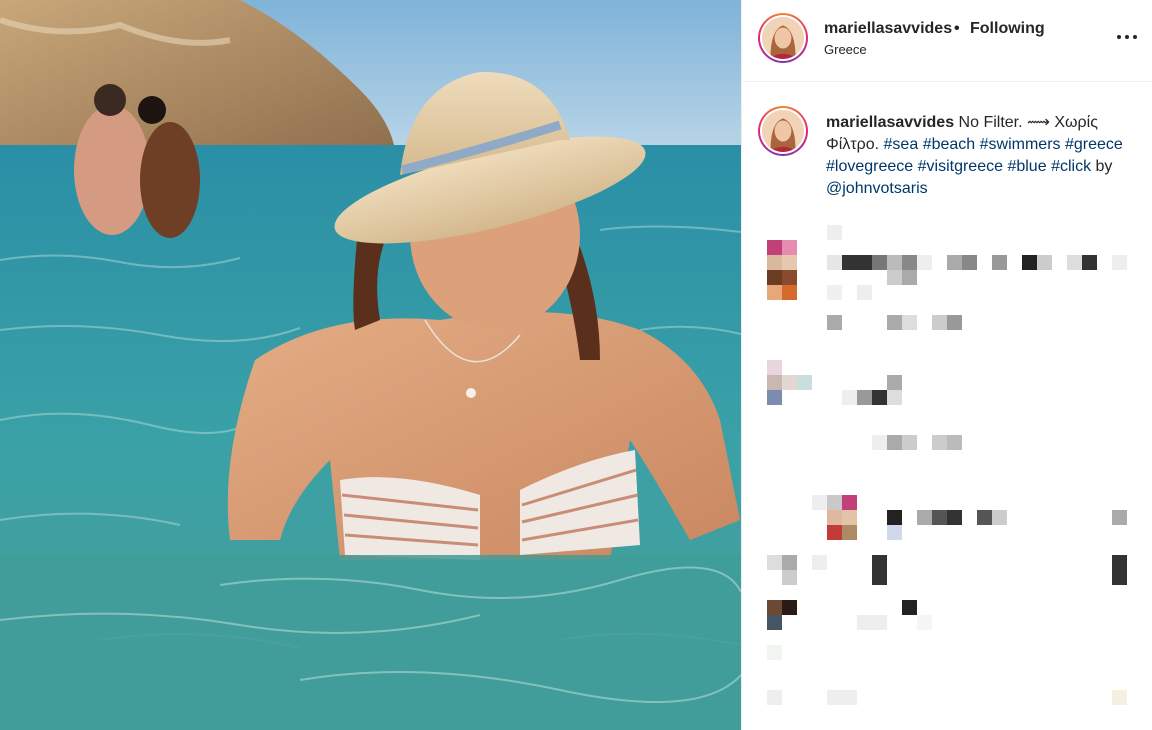  What do you see at coordinates (1038, 122) in the screenshot?
I see `clover-emoji-icon: ⟿` at bounding box center [1038, 122].